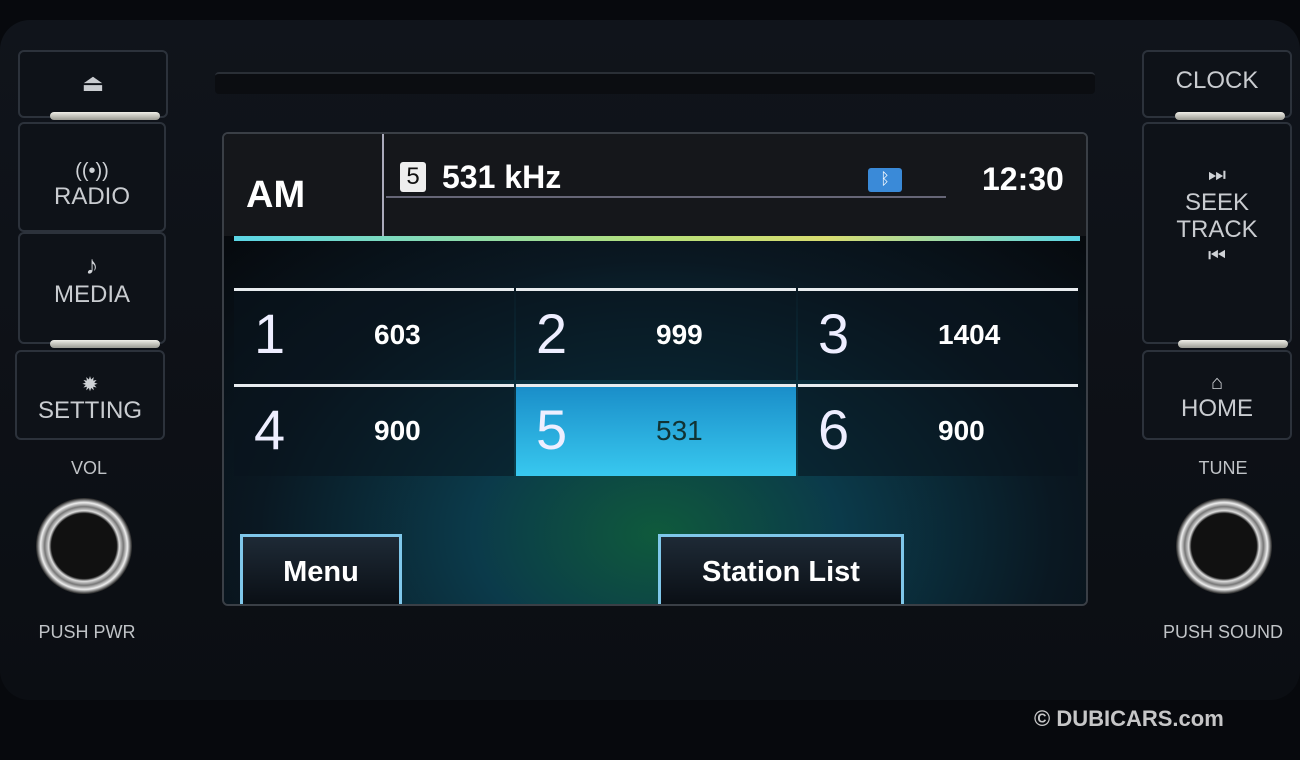 The width and height of the screenshot is (1300, 760). Describe the element at coordinates (92, 288) in the screenshot. I see `media-button: ♪ MEDIA` at that location.